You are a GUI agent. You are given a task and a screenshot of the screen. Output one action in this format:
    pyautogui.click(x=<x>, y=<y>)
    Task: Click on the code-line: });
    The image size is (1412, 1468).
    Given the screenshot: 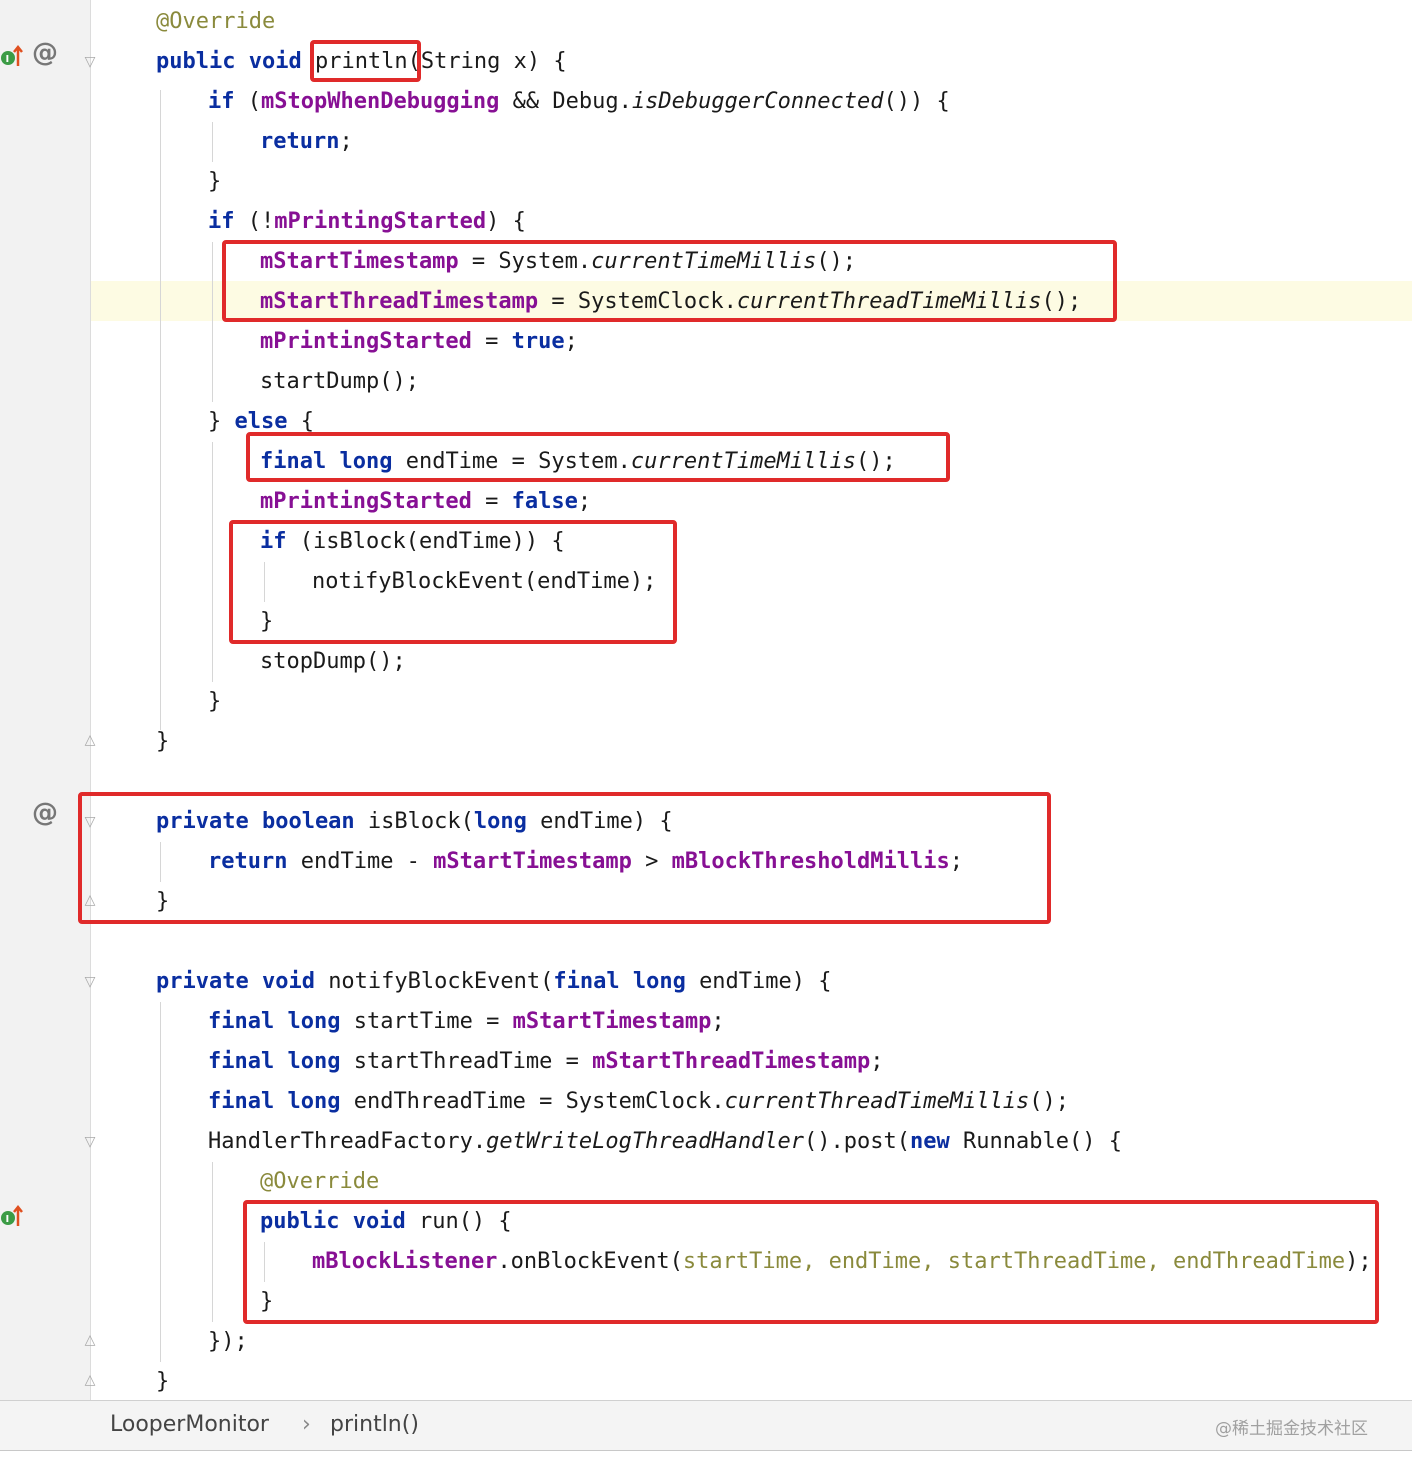 What is the action you would take?
    pyautogui.click(x=228, y=1342)
    